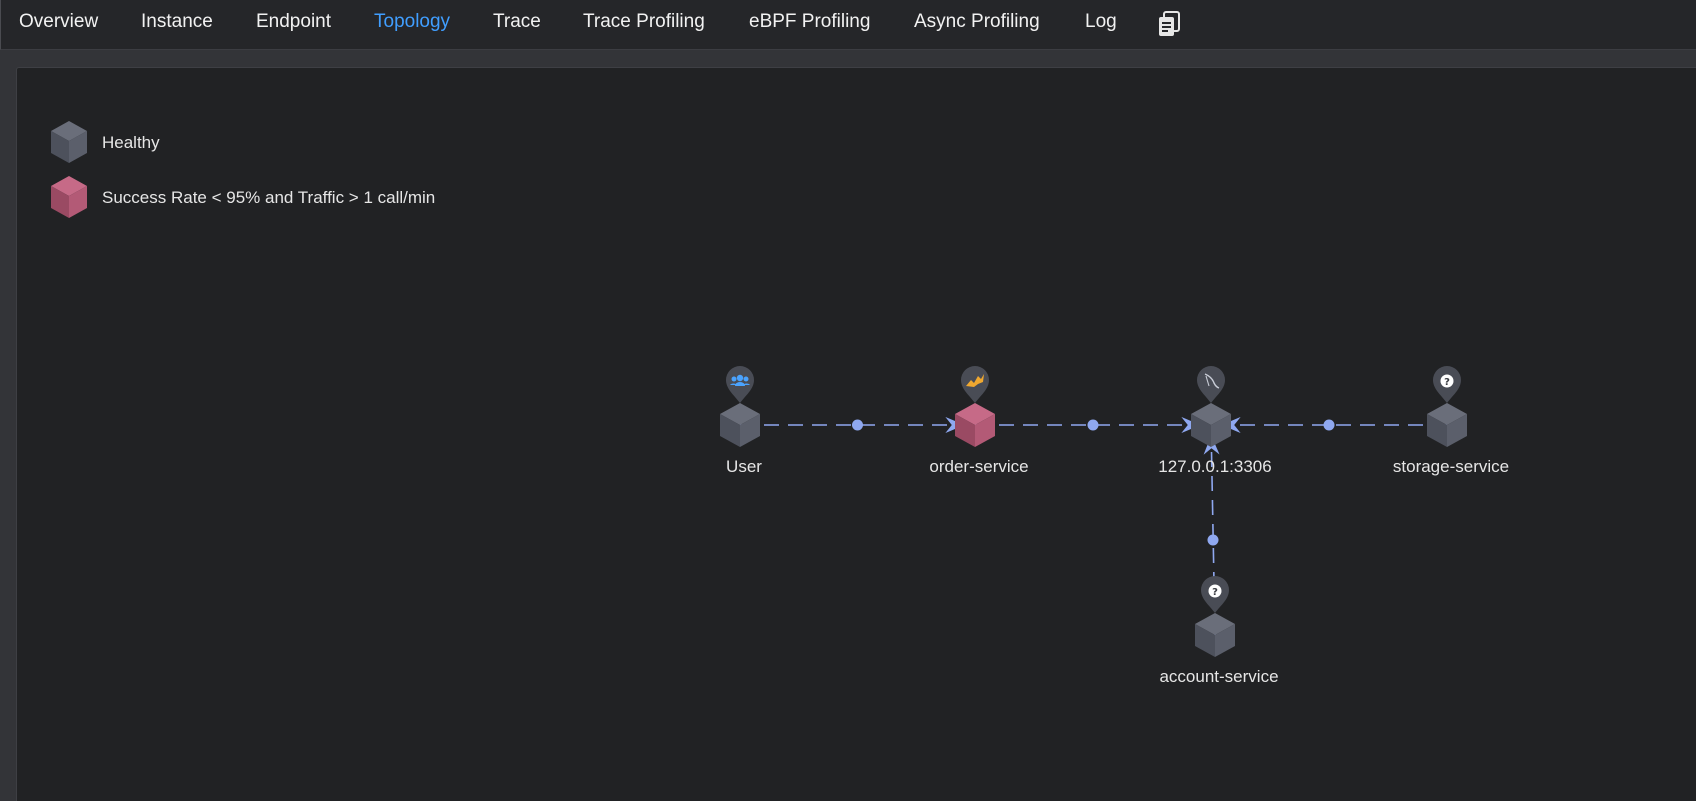 Image resolution: width=1696 pixels, height=801 pixels. Describe the element at coordinates (1218, 676) in the screenshot. I see `node-label-account: account-service` at that location.